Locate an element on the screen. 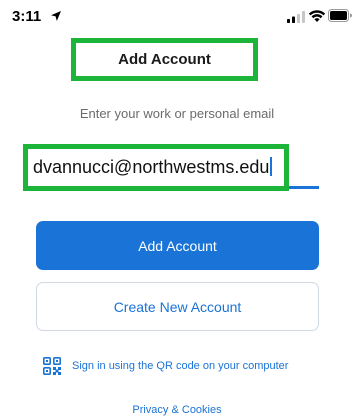 This screenshot has width=354, height=419. cellular-signal-icon is located at coordinates (296, 17).